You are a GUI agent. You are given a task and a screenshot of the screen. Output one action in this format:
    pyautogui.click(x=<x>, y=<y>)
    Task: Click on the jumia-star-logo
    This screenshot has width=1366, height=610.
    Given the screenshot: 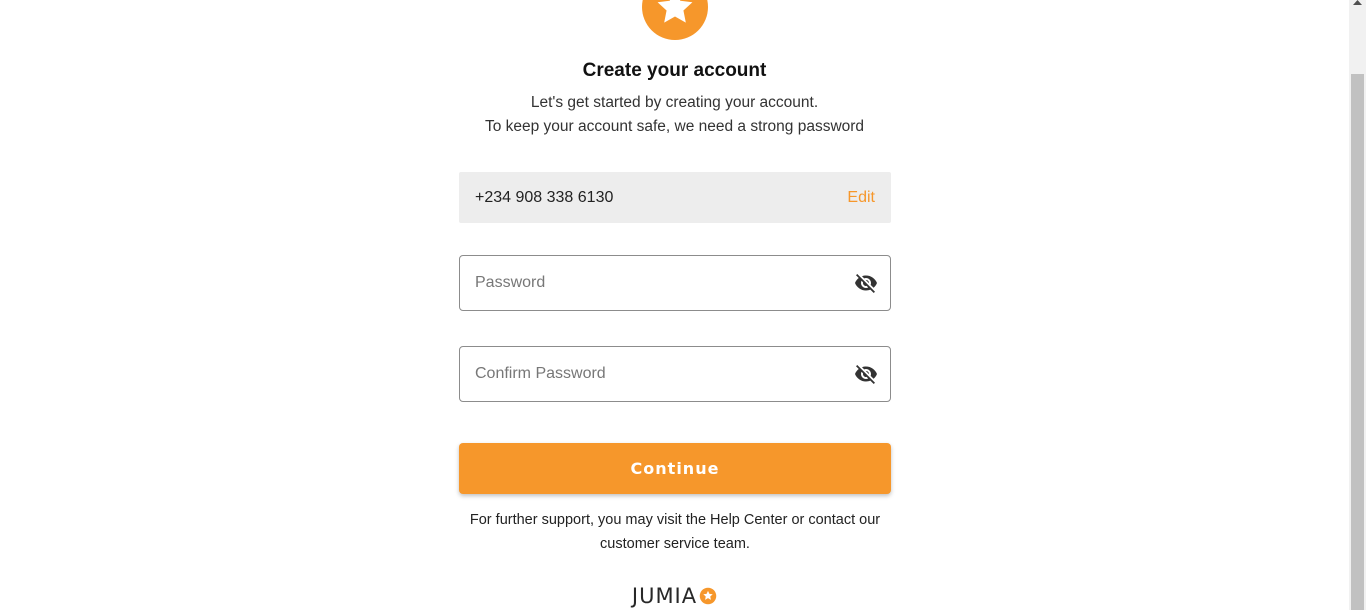 What is the action you would take?
    pyautogui.click(x=675, y=20)
    